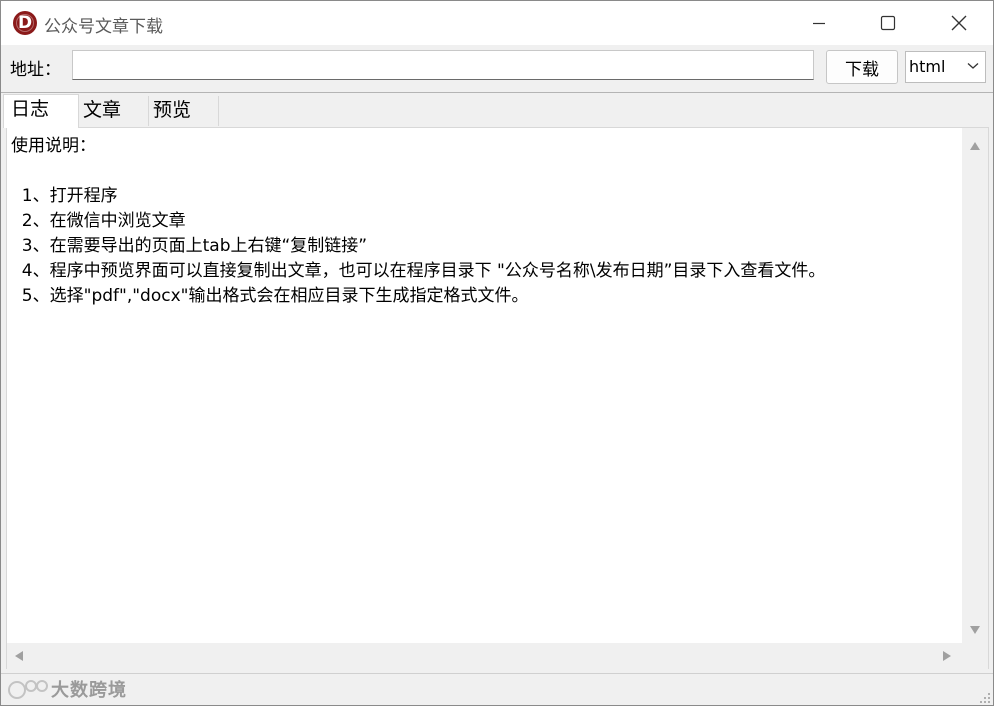  Describe the element at coordinates (975, 146) in the screenshot. I see `scroll-up-arrow-icon` at that location.